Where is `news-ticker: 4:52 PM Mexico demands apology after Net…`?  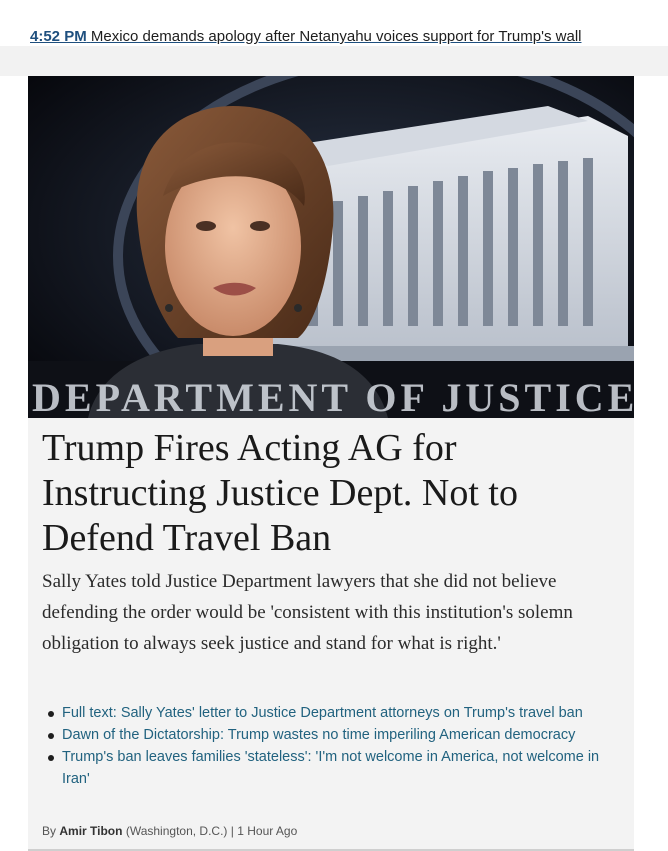
news-ticker: 4:52 PM Mexico demands apology after Net… is located at coordinates (334, 23).